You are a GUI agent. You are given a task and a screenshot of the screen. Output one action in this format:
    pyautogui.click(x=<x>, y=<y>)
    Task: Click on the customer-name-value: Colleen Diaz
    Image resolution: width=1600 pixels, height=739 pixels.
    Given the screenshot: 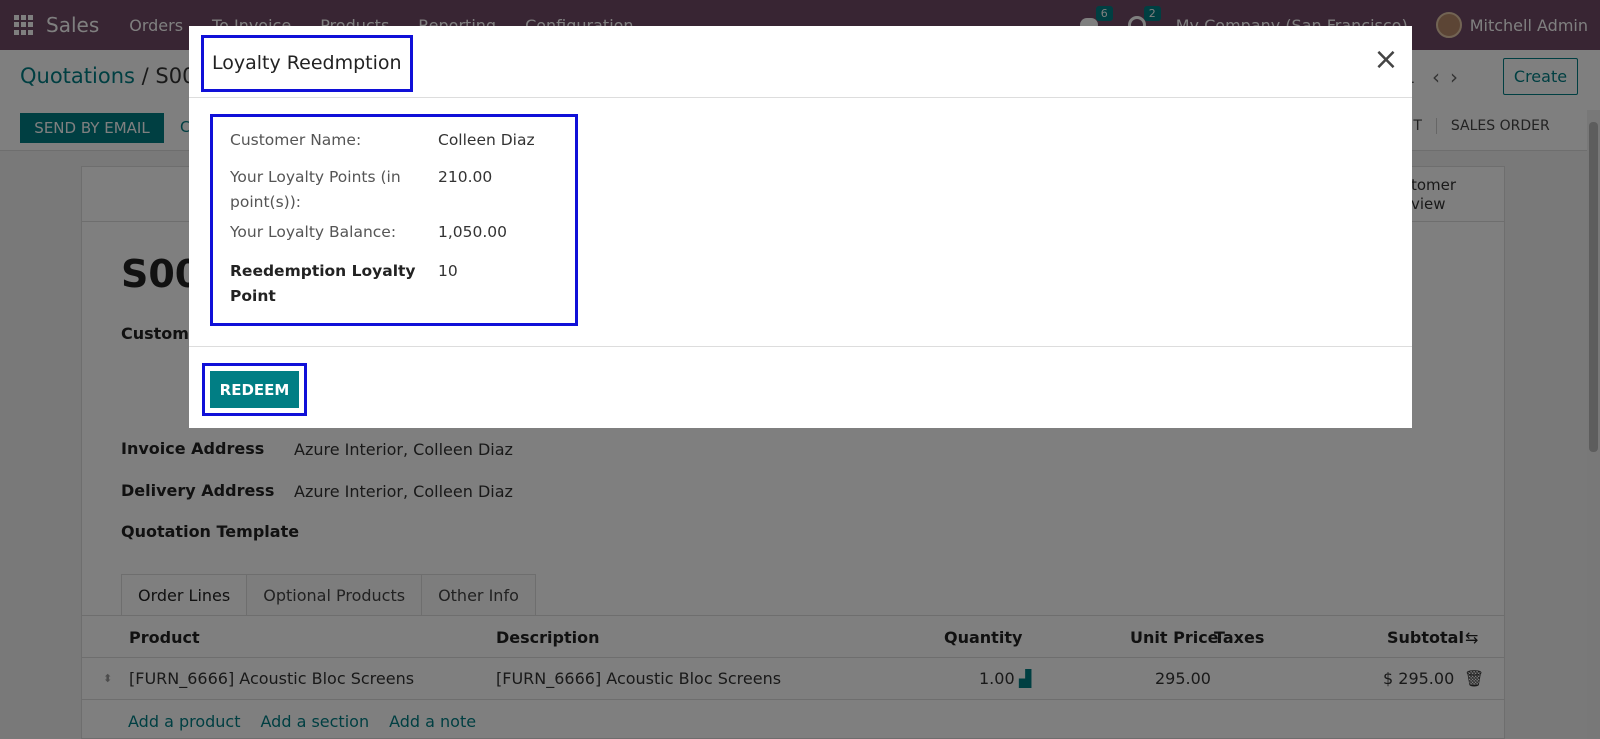 What is the action you would take?
    pyautogui.click(x=486, y=140)
    